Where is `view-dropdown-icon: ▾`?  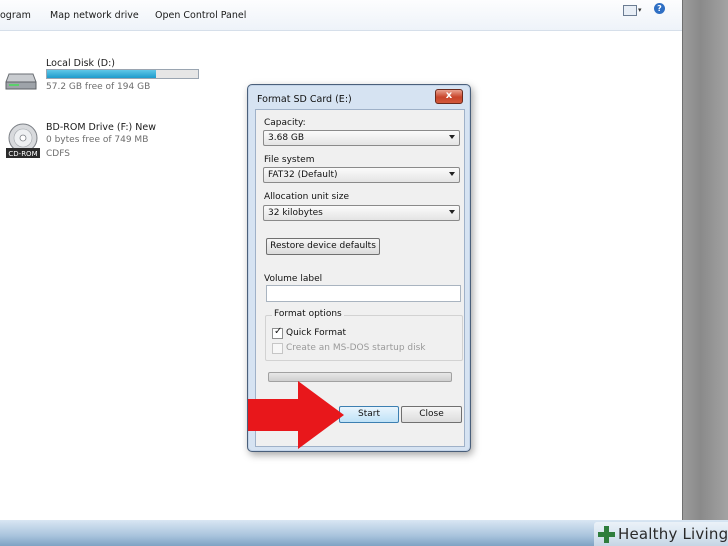 view-dropdown-icon: ▾ is located at coordinates (640, 10).